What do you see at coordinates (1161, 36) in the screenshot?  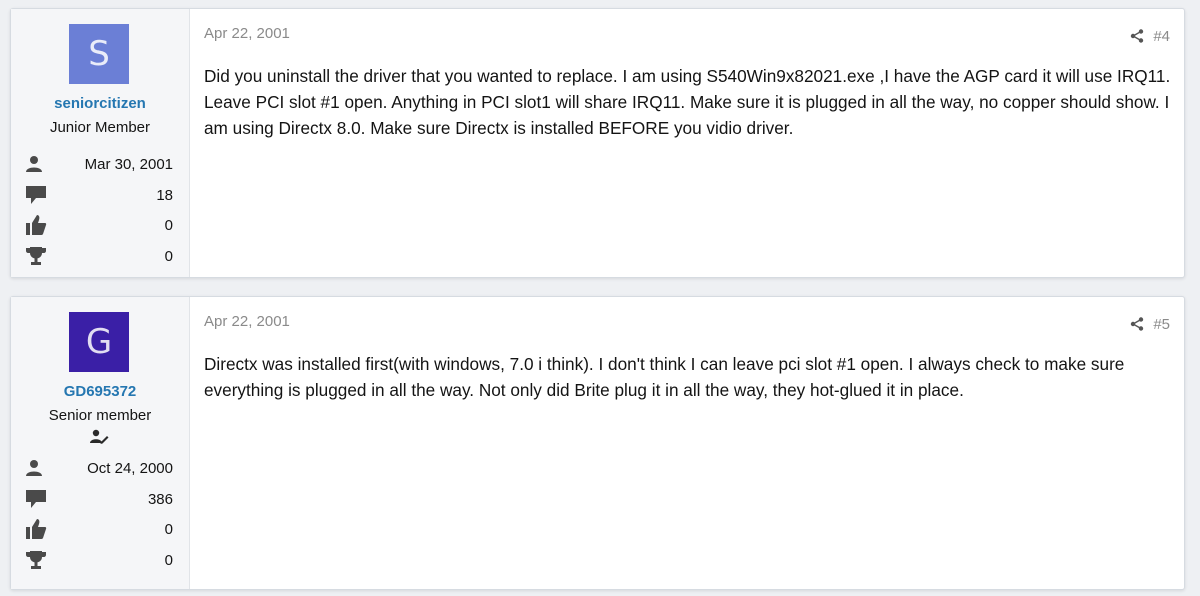 I see `post-number-link: #4` at bounding box center [1161, 36].